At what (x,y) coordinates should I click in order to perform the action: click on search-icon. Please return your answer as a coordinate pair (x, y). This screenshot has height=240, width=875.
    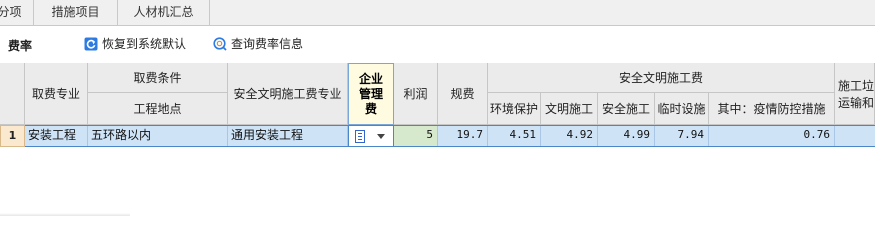
    Looking at the image, I should click on (220, 44).